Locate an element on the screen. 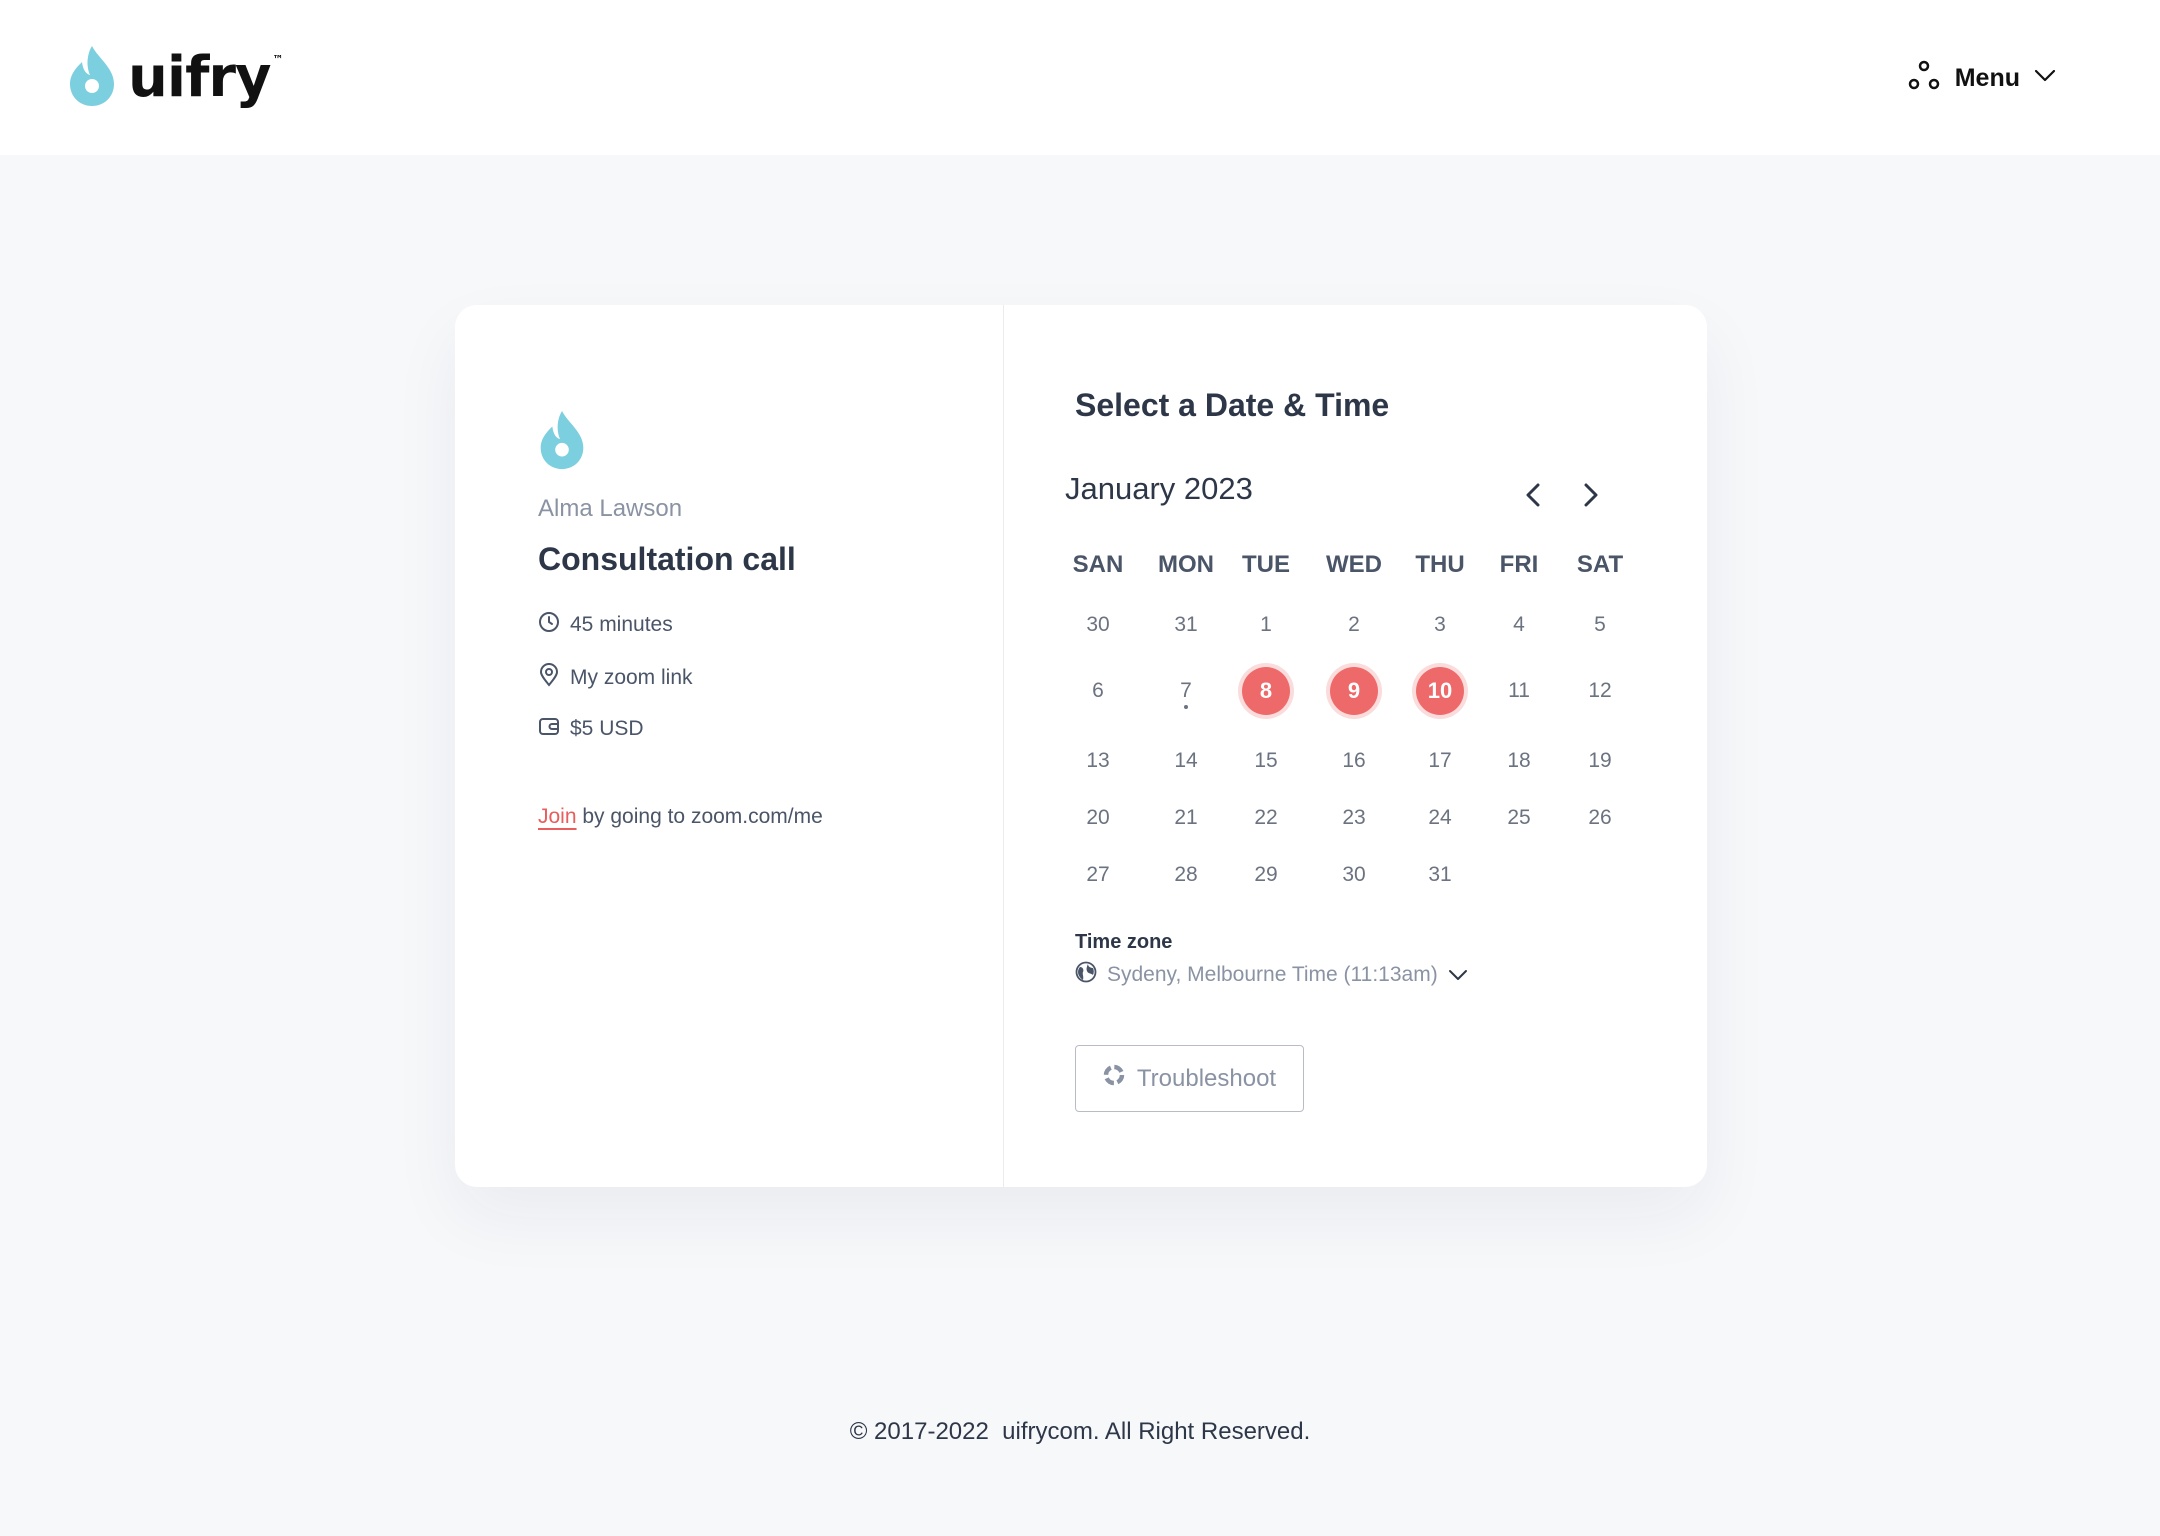 The image size is (2160, 1536). wallet-icon is located at coordinates (549, 729).